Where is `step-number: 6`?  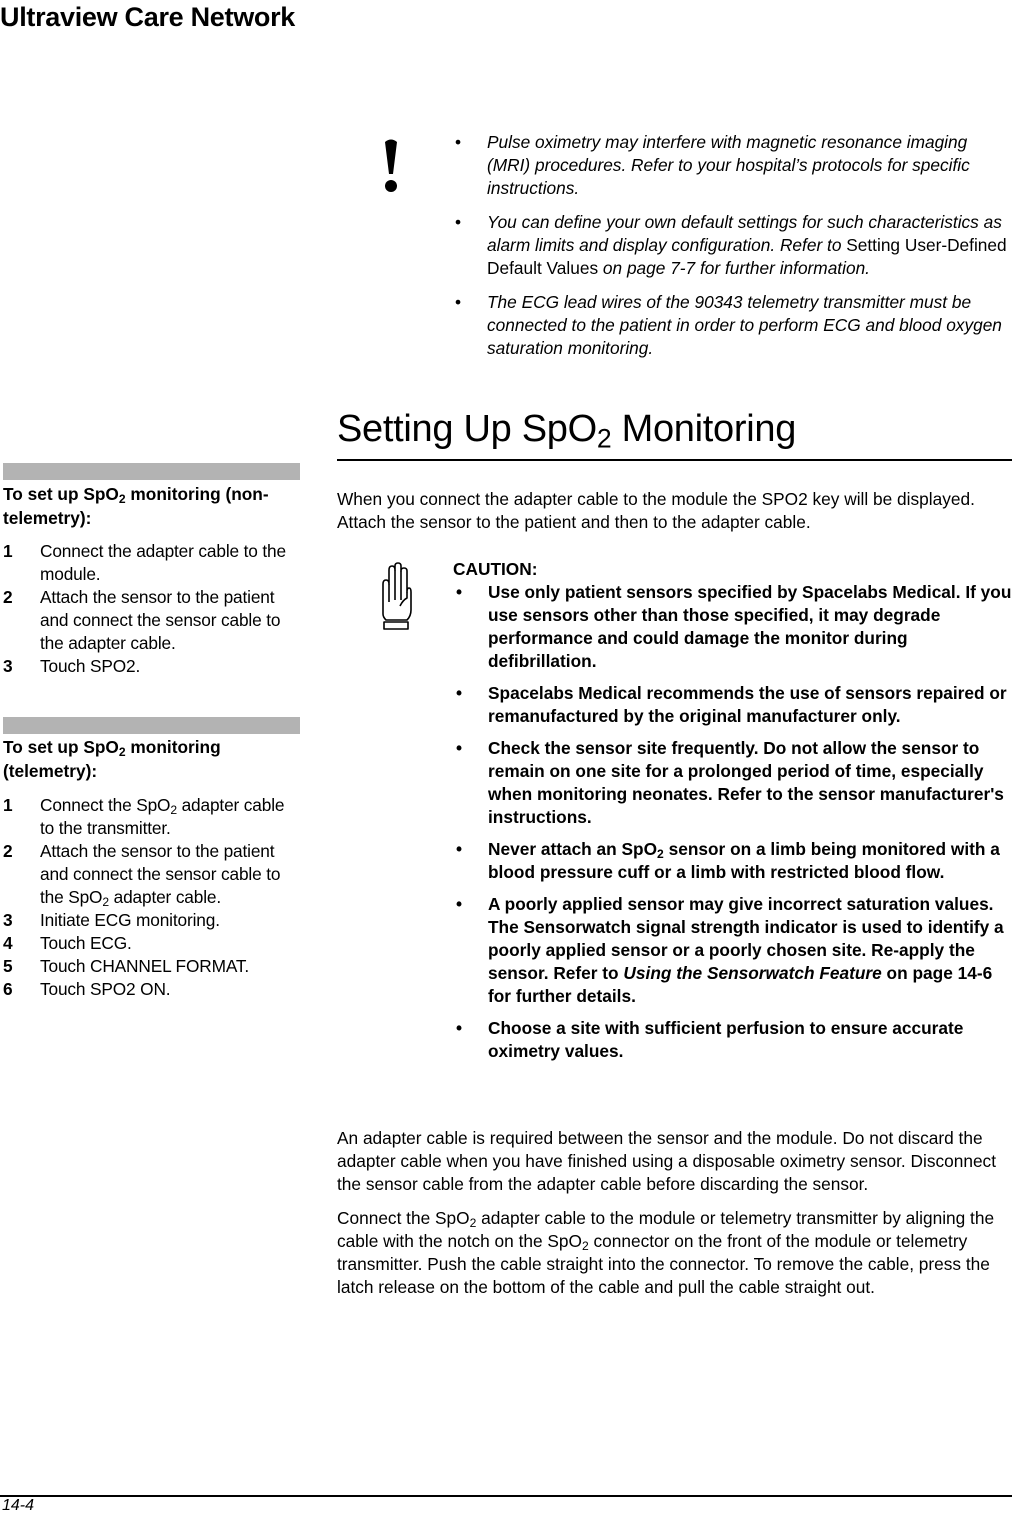 step-number: 6 is located at coordinates (8, 989).